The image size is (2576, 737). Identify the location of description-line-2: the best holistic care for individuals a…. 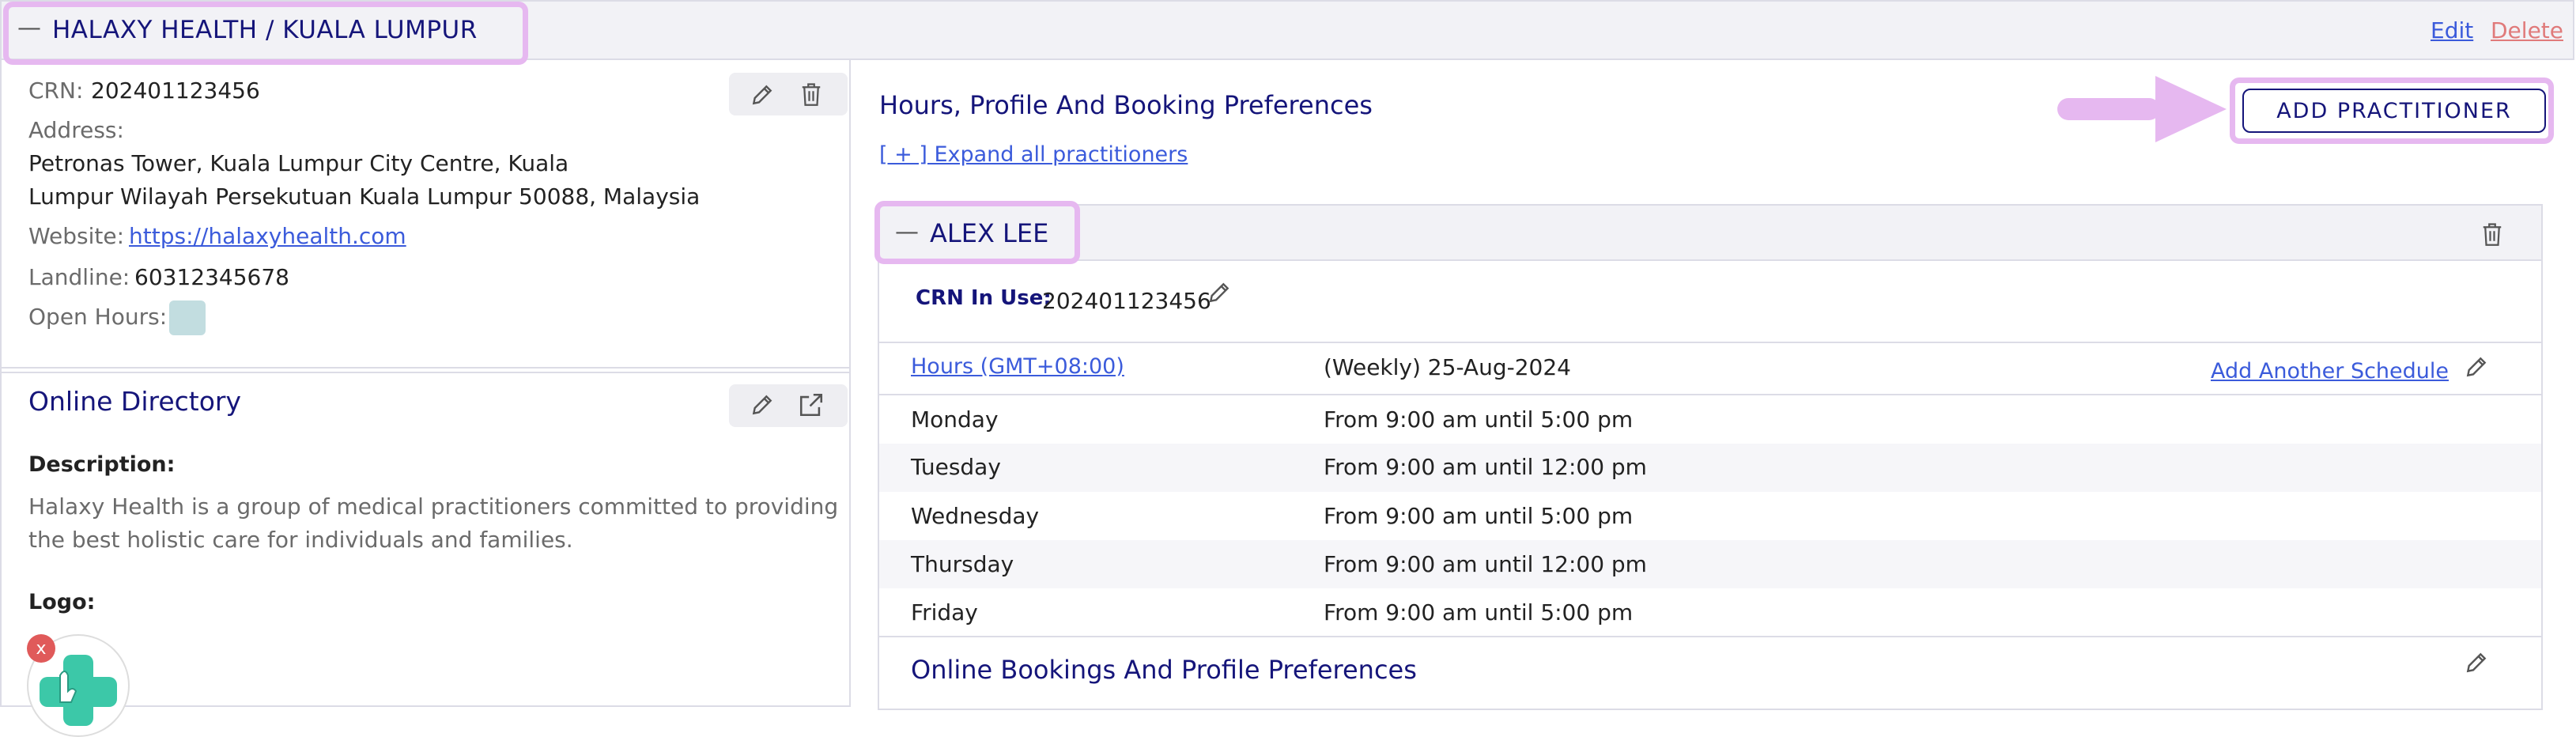
(300, 540).